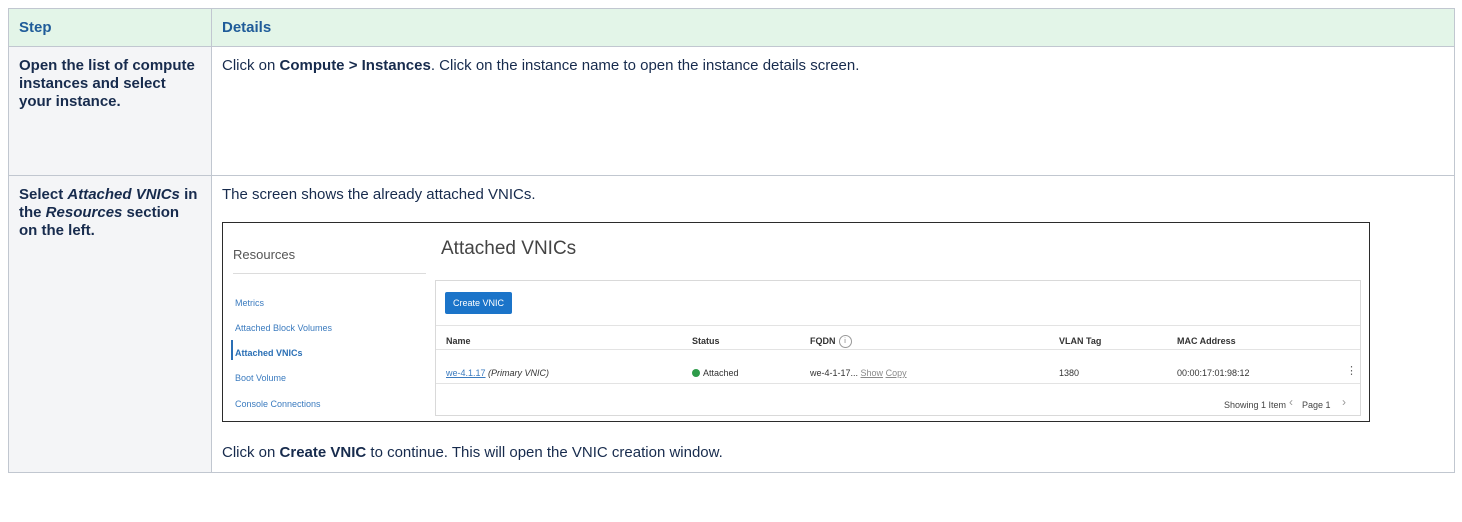  I want to click on showing-count: Showing 1 Item, so click(1255, 405).